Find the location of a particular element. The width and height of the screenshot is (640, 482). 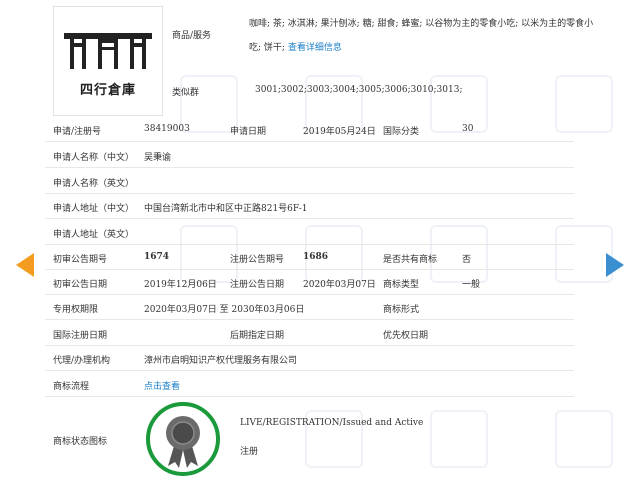

goods-line2: 吃; 饼干; 查看详细信息 is located at coordinates (295, 46).